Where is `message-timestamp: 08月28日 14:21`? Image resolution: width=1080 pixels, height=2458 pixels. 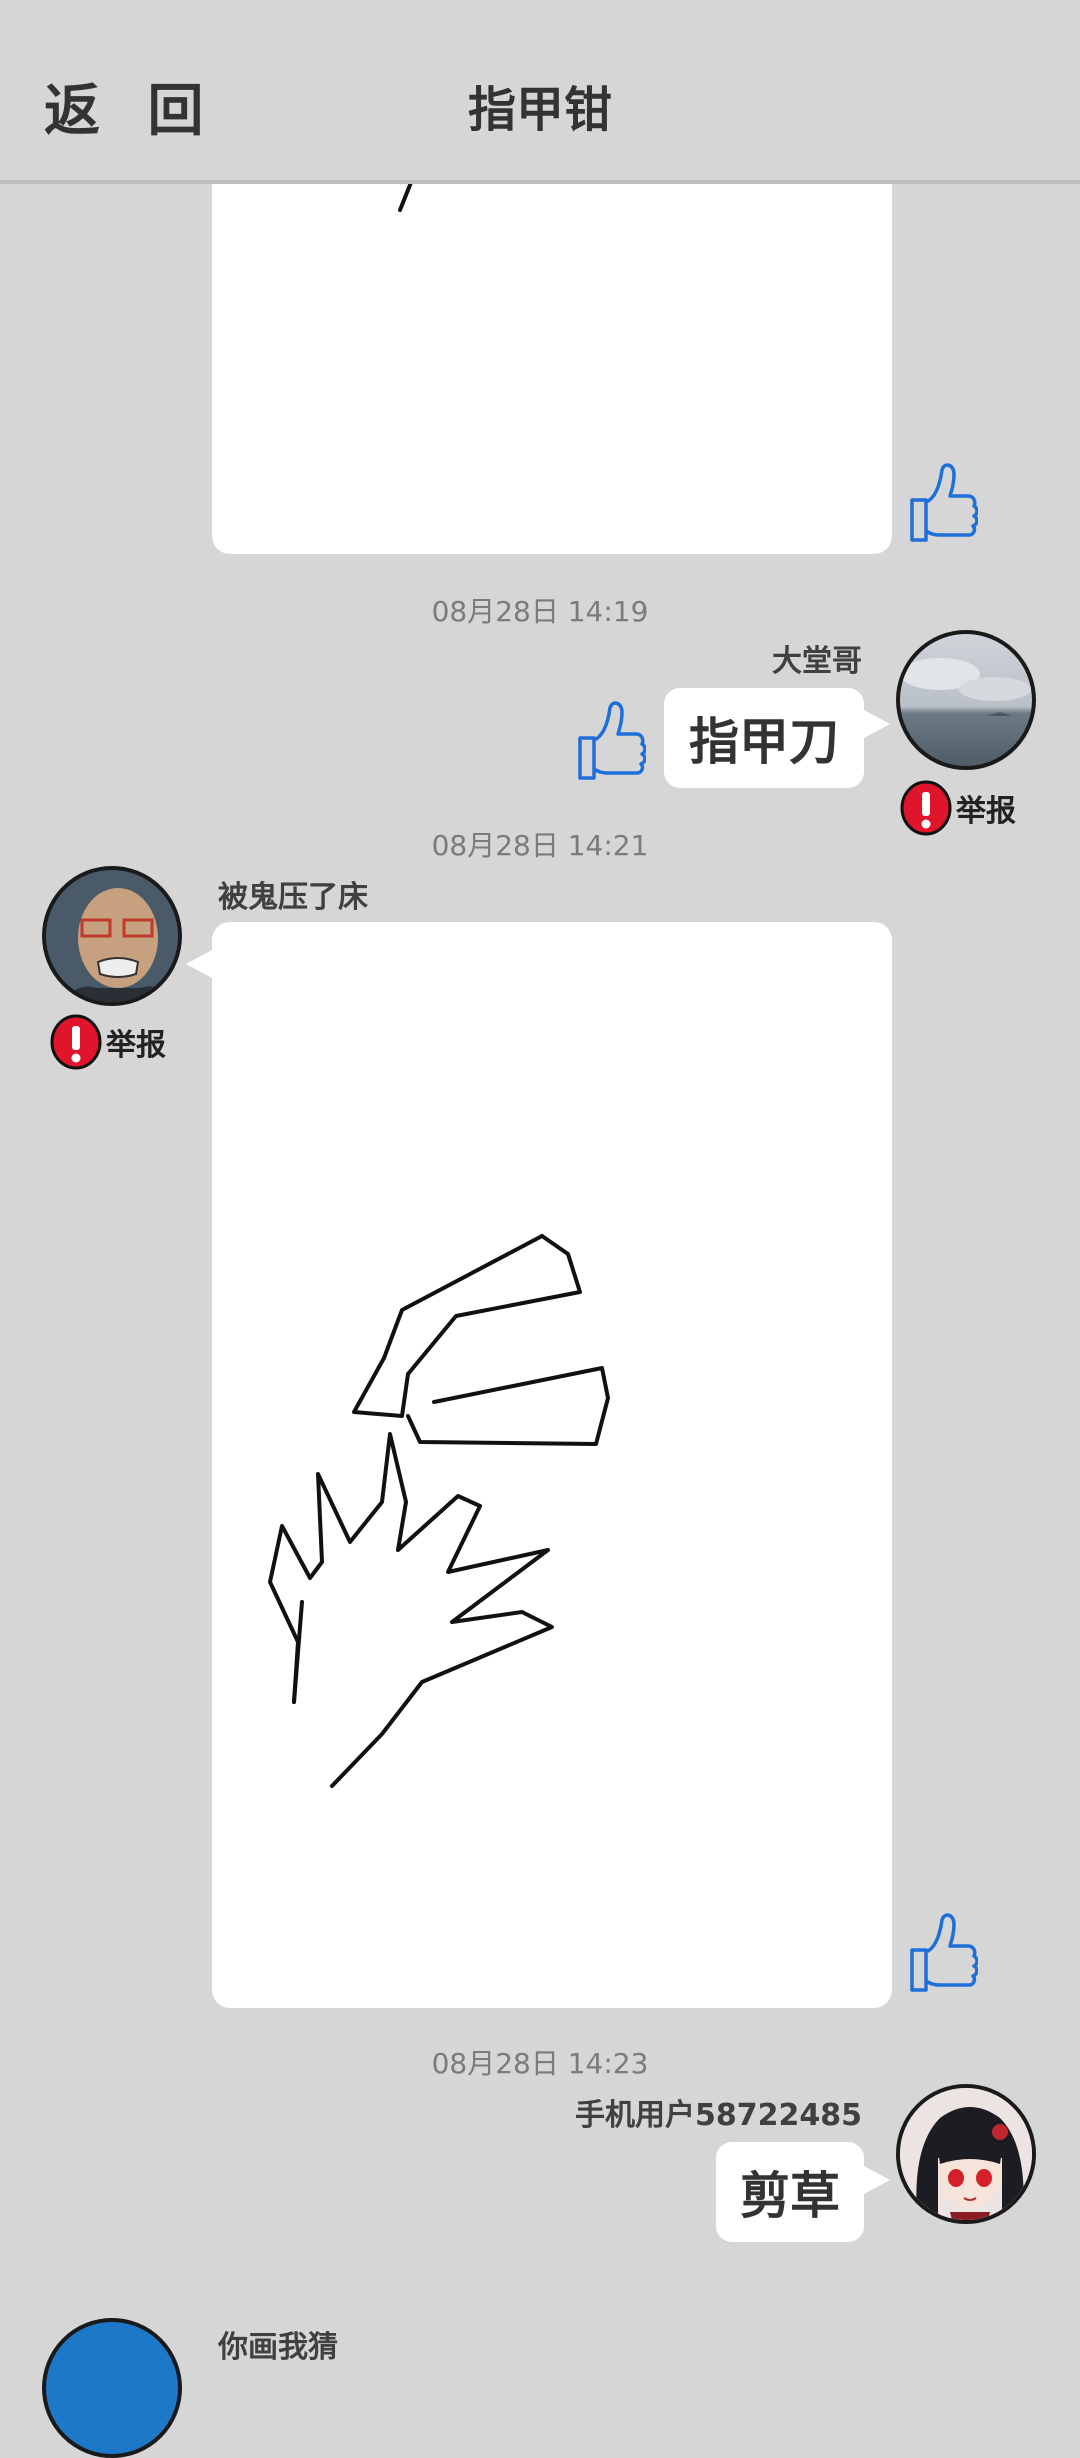
message-timestamp: 08月28日 14:21 is located at coordinates (540, 845).